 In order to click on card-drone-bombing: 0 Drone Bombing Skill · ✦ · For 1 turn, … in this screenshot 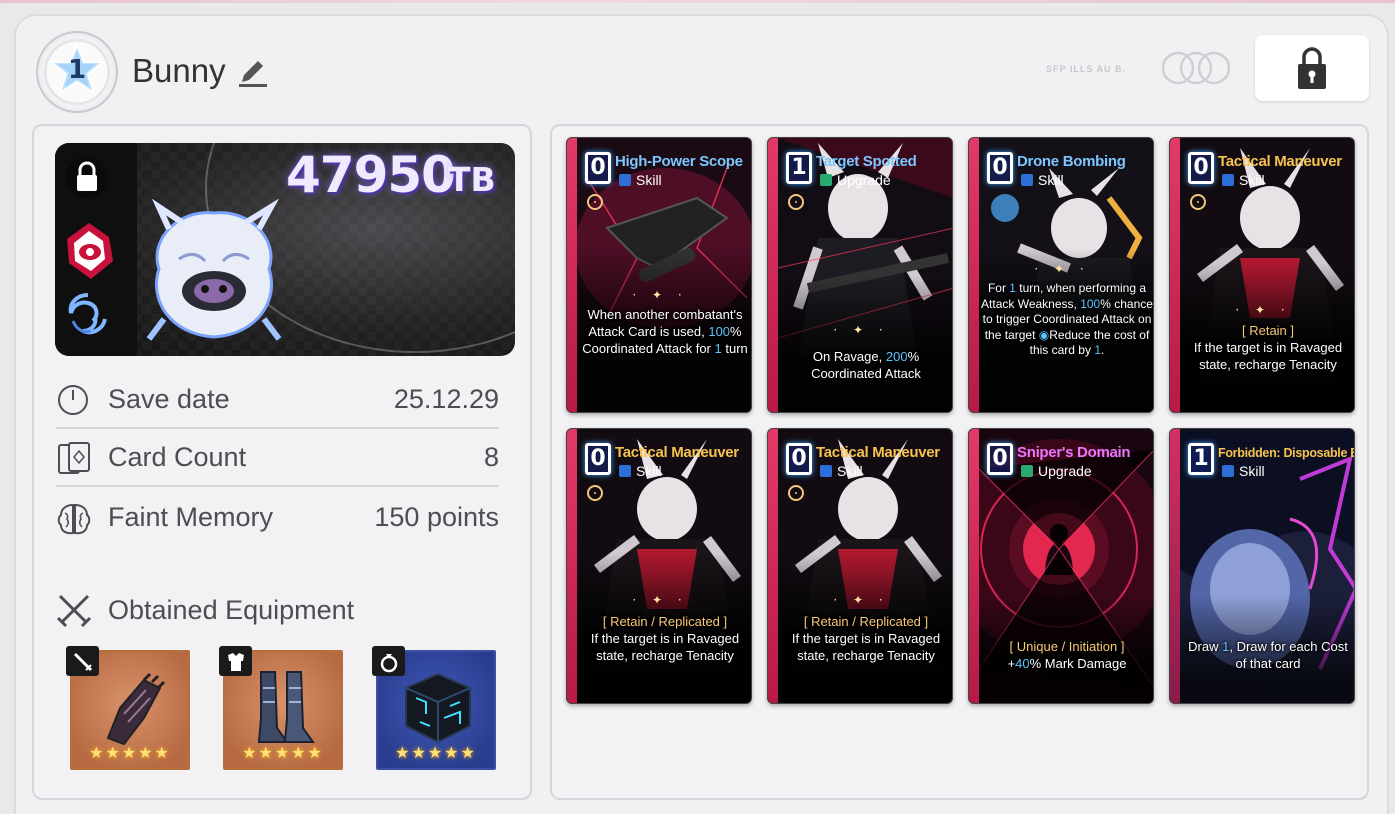, I will do `click(1061, 275)`.